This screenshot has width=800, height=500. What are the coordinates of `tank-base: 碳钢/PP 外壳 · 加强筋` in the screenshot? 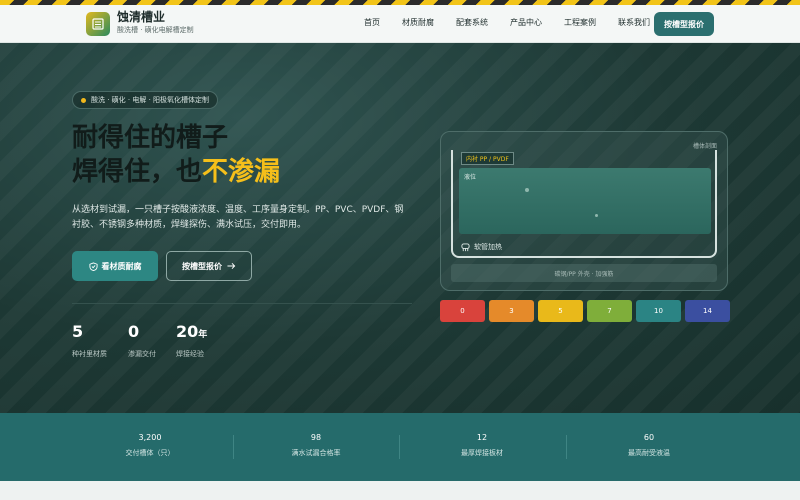 It's located at (584, 273).